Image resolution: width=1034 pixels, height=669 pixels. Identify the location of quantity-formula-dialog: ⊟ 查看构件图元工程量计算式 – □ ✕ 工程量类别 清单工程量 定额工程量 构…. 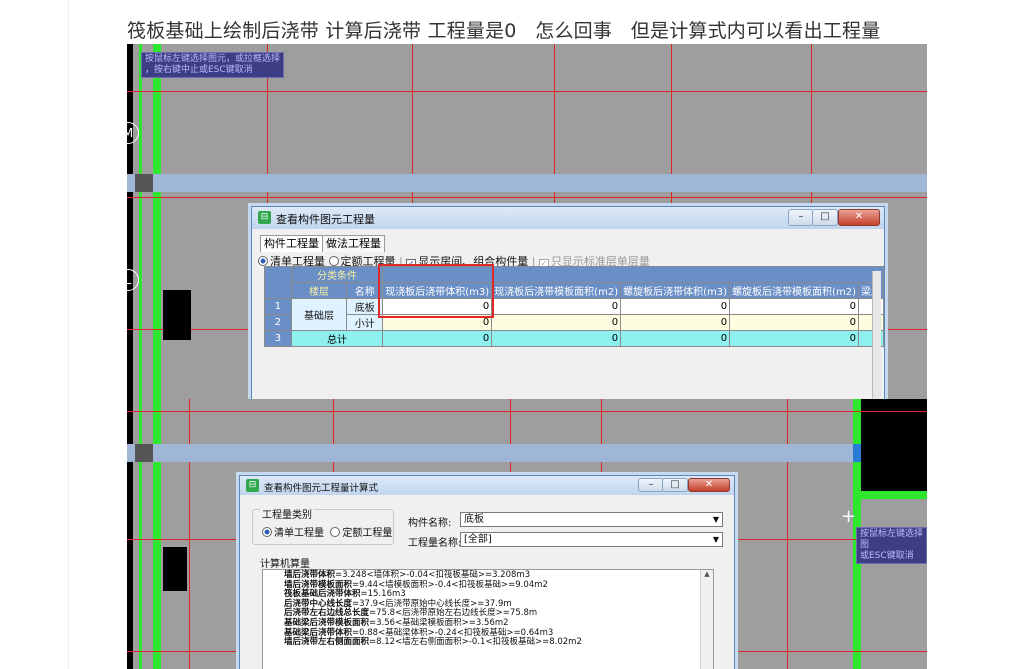
(487, 572).